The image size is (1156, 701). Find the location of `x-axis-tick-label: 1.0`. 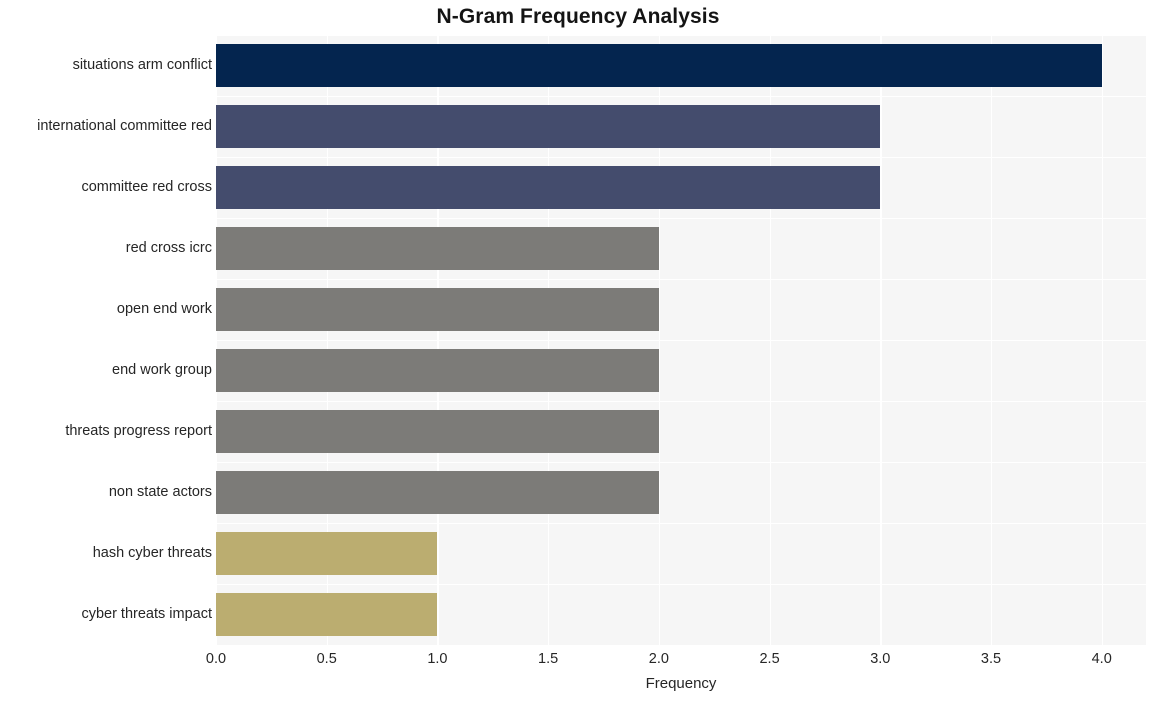

x-axis-tick-label: 1.0 is located at coordinates (437, 659).